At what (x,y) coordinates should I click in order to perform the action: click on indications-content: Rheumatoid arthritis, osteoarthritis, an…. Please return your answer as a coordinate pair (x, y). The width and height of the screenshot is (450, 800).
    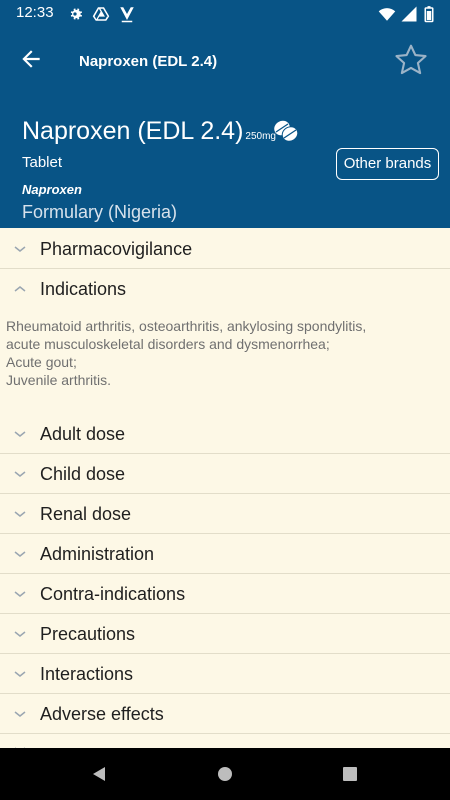
    Looking at the image, I should click on (221, 353).